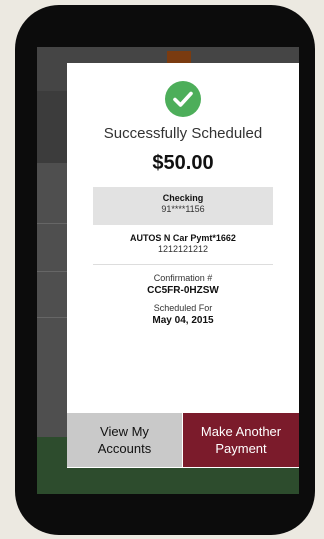 The width and height of the screenshot is (324, 539). What do you see at coordinates (241, 431) in the screenshot?
I see `make-another-payment-label-line1: Make Another` at bounding box center [241, 431].